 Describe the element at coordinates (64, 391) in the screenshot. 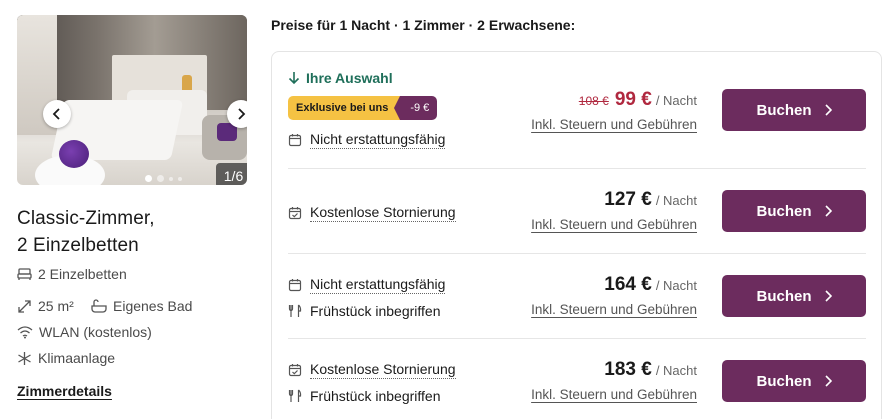

I see `room-details-link: Zimmerdetails` at that location.